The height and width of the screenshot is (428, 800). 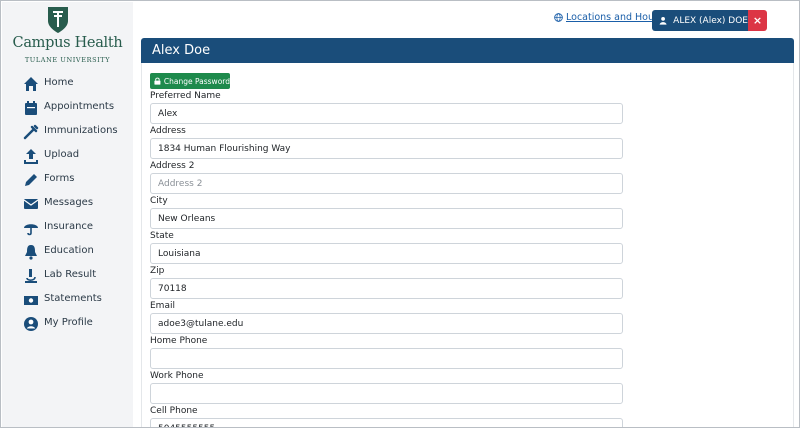 I want to click on change-password-button: Change Password, so click(x=190, y=81).